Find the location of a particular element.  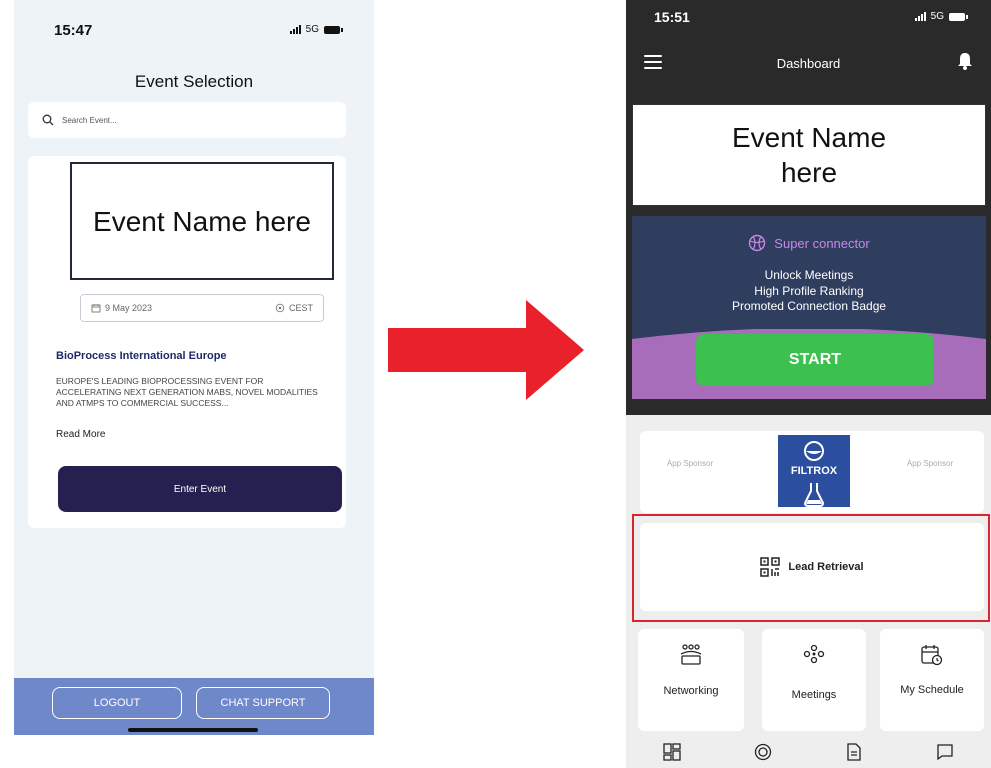

sponsor-logo-text: FILTROX is located at coordinates (814, 471).